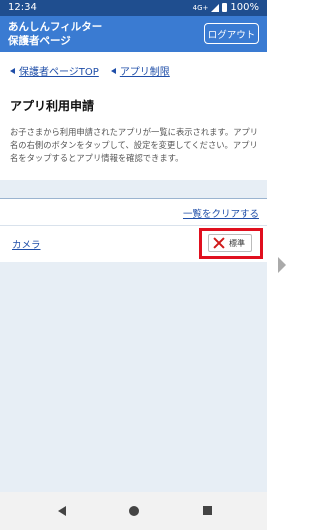  I want to click on back-icon, so click(62, 511).